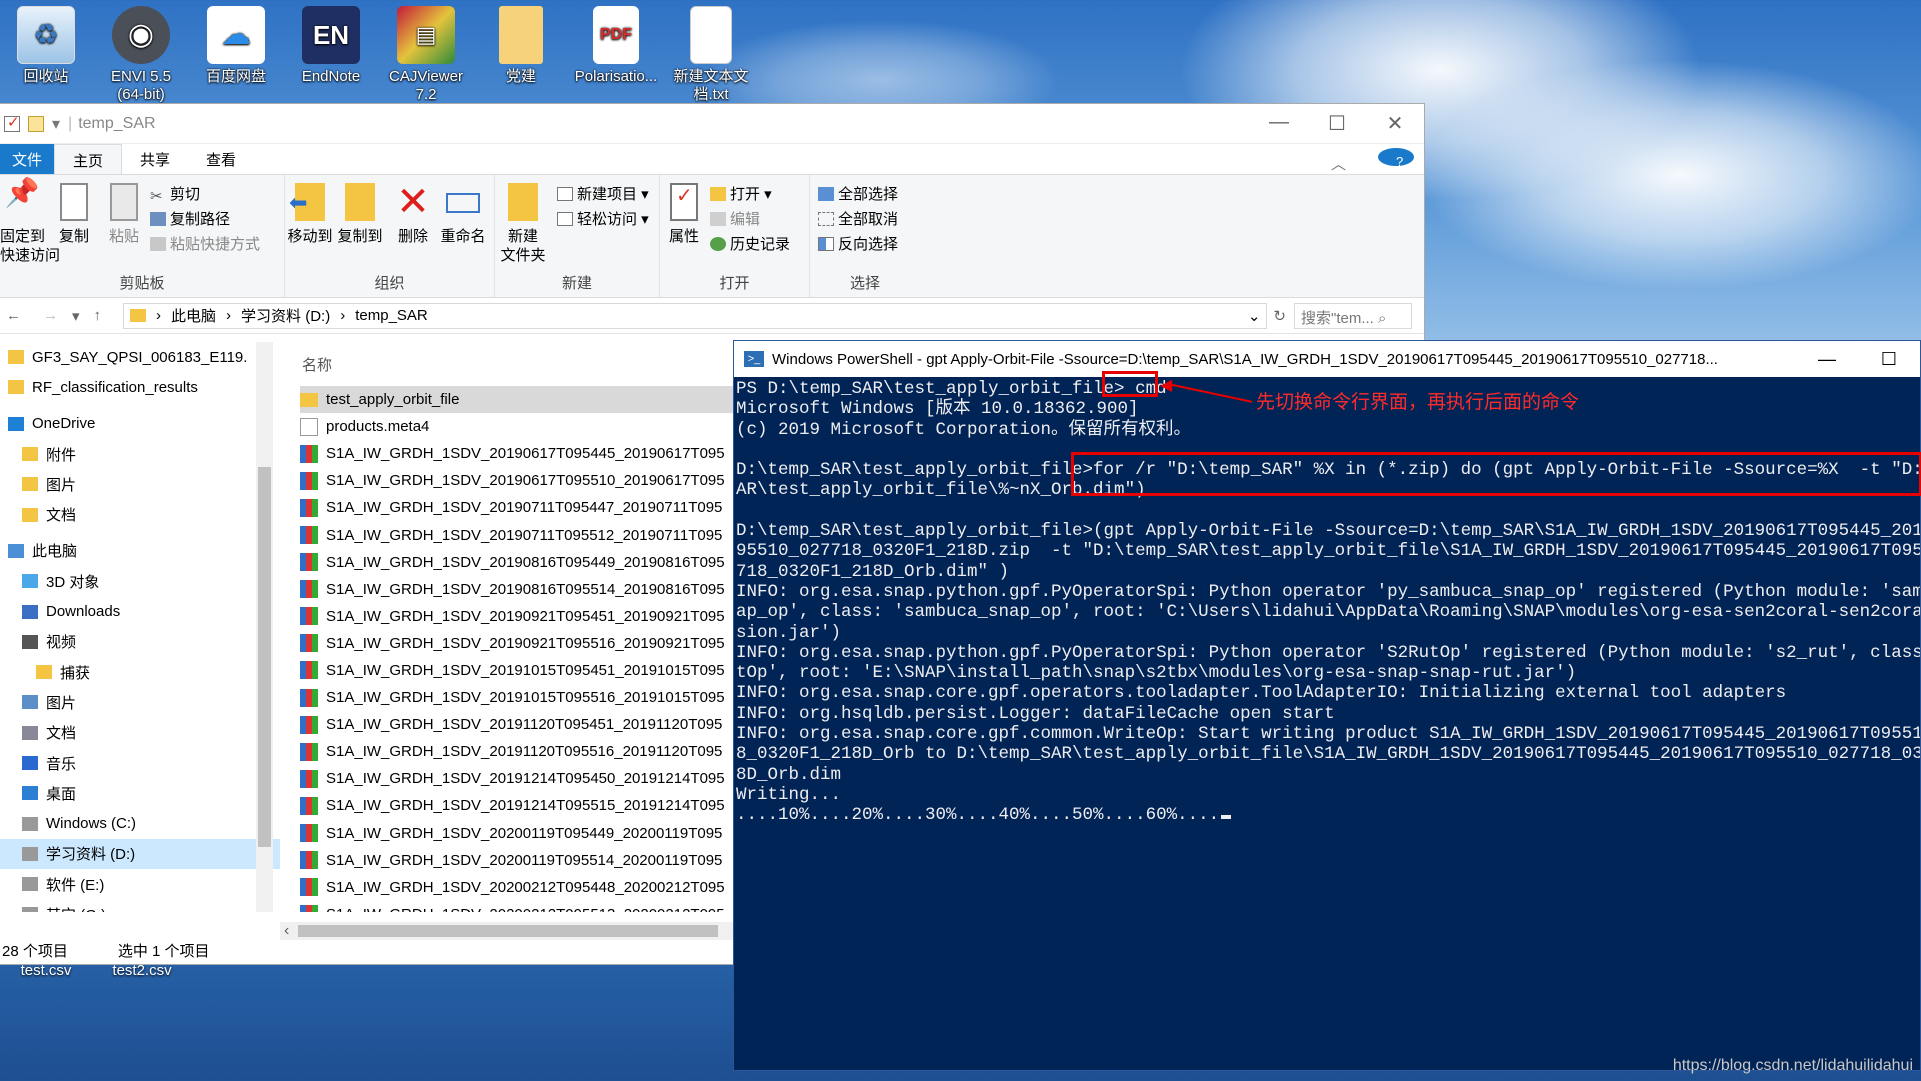  What do you see at coordinates (521, 45) in the screenshot?
I see `desktop-icon-folder-dangjian: 党建` at bounding box center [521, 45].